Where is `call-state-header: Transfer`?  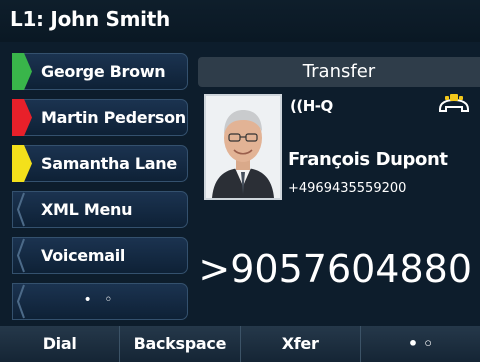 call-state-header: Transfer is located at coordinates (339, 72).